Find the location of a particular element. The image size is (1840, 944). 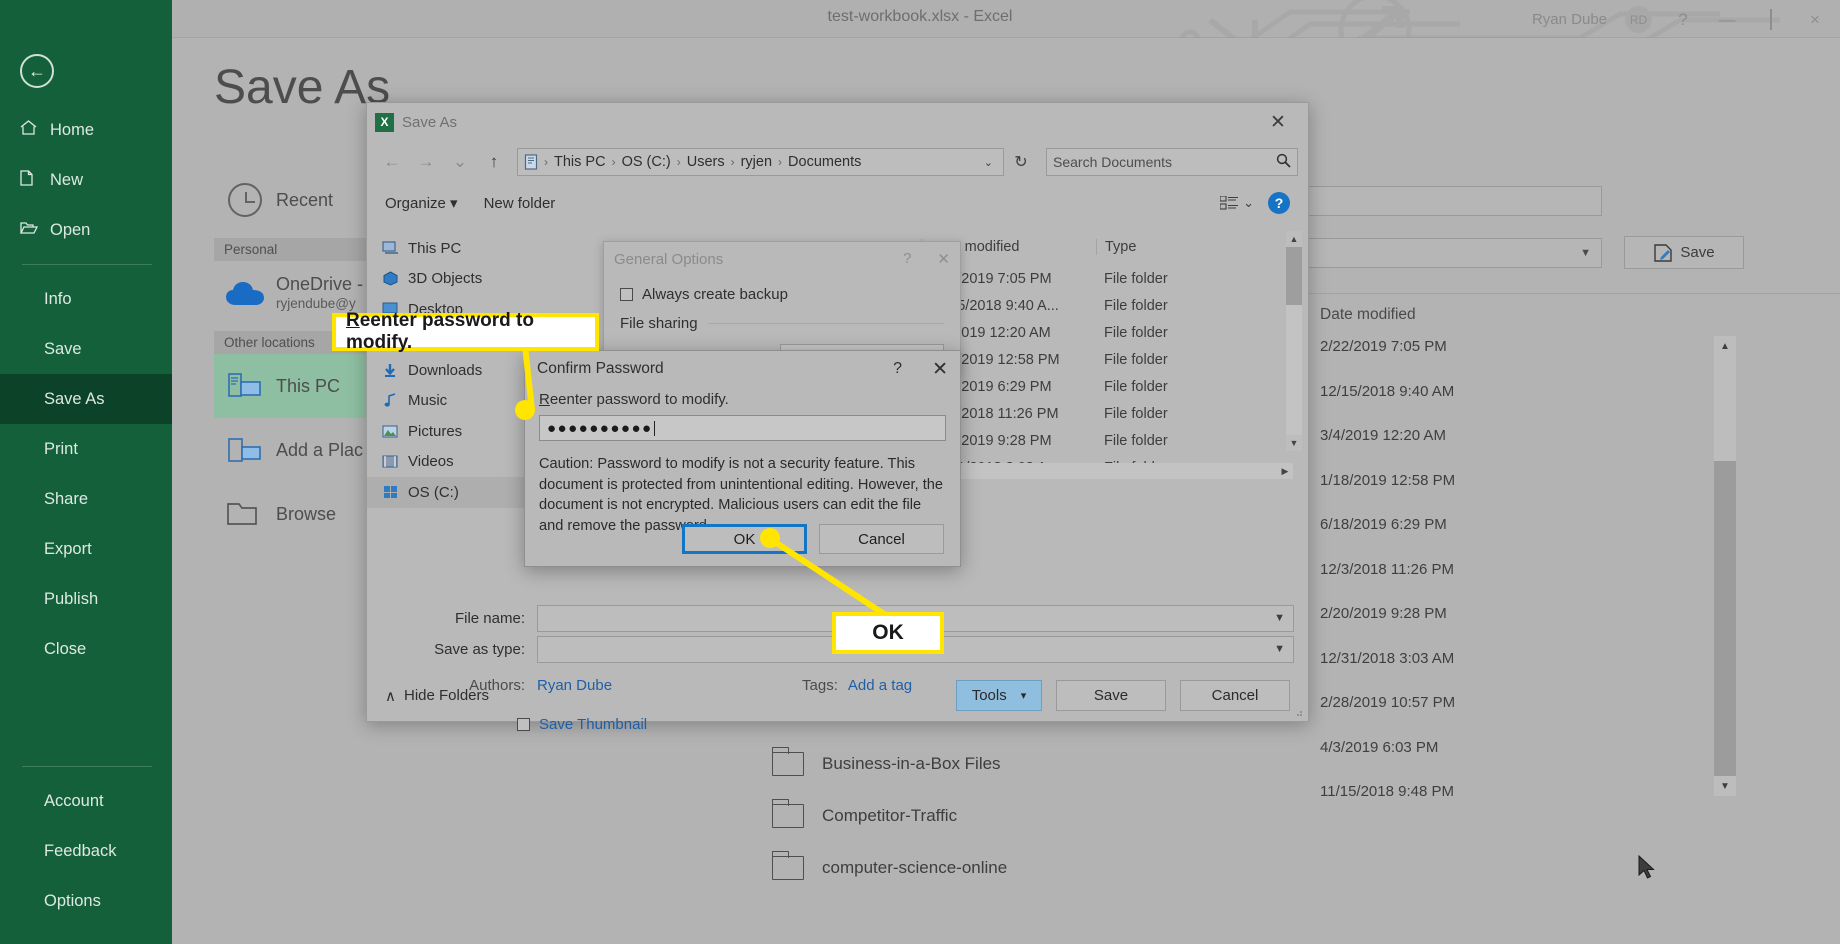

sidebar-item-open: Open is located at coordinates (86, 230).